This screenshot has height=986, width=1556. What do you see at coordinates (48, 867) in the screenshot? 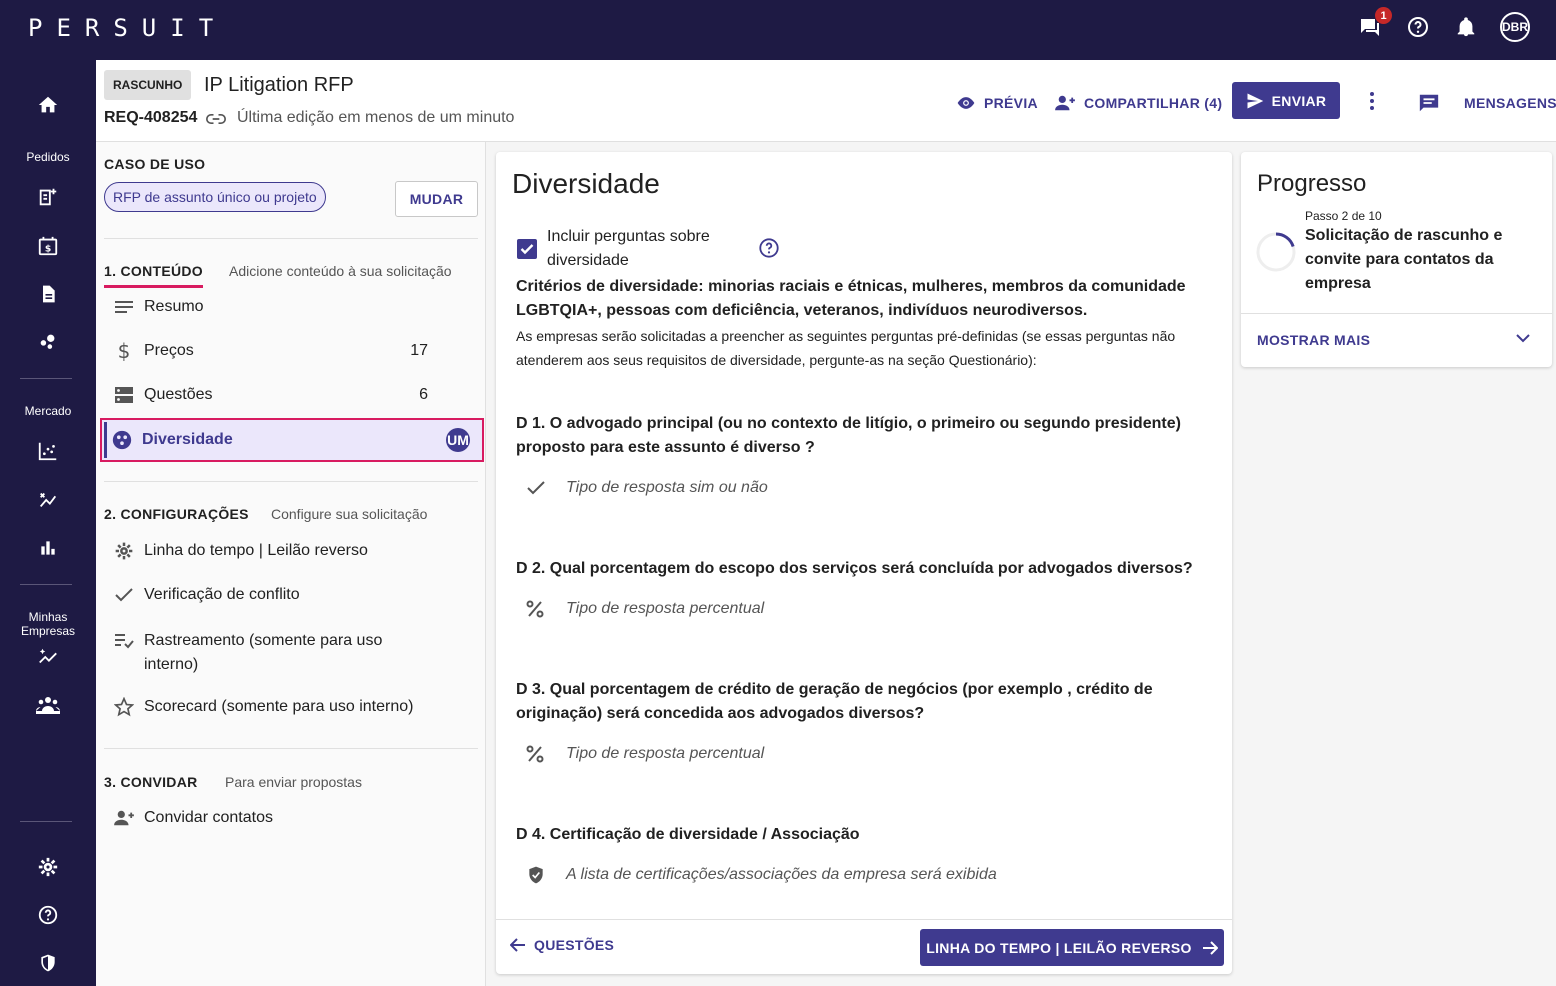
I see `settings-gear-icon` at bounding box center [48, 867].